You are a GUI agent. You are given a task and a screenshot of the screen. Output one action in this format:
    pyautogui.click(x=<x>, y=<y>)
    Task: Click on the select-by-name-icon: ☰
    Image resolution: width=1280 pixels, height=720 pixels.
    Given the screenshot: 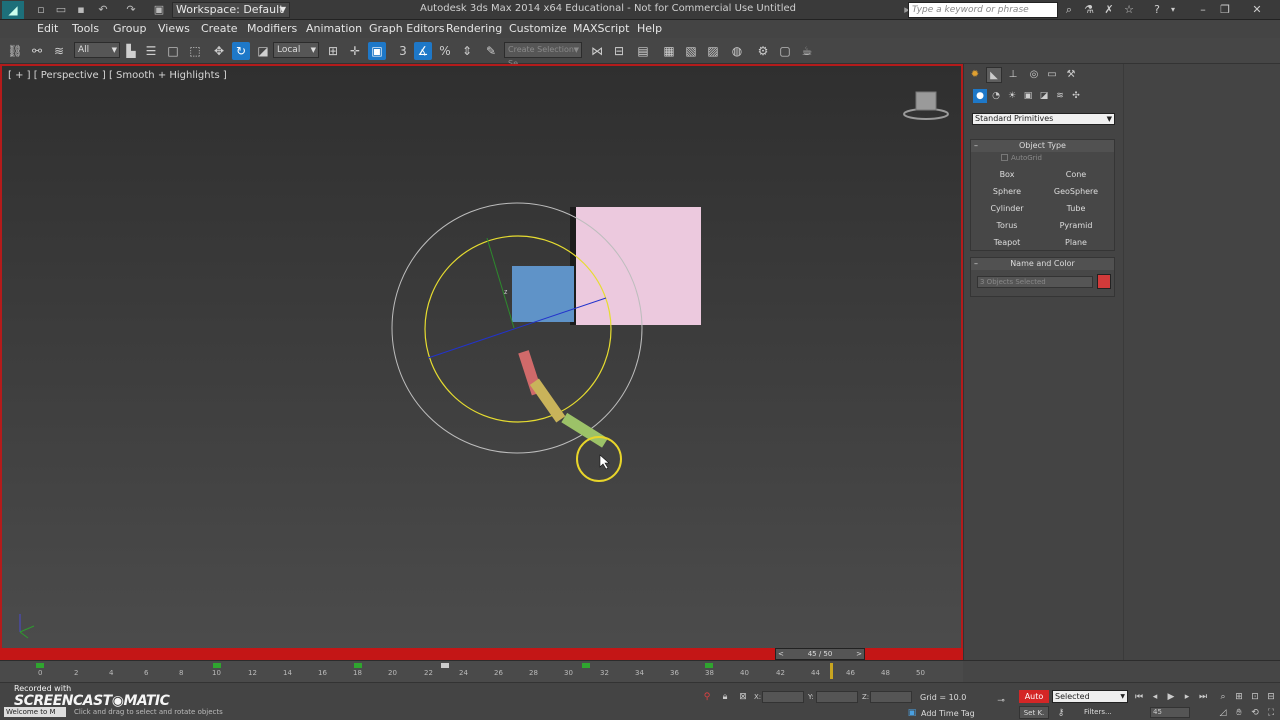 What is the action you would take?
    pyautogui.click(x=151, y=51)
    